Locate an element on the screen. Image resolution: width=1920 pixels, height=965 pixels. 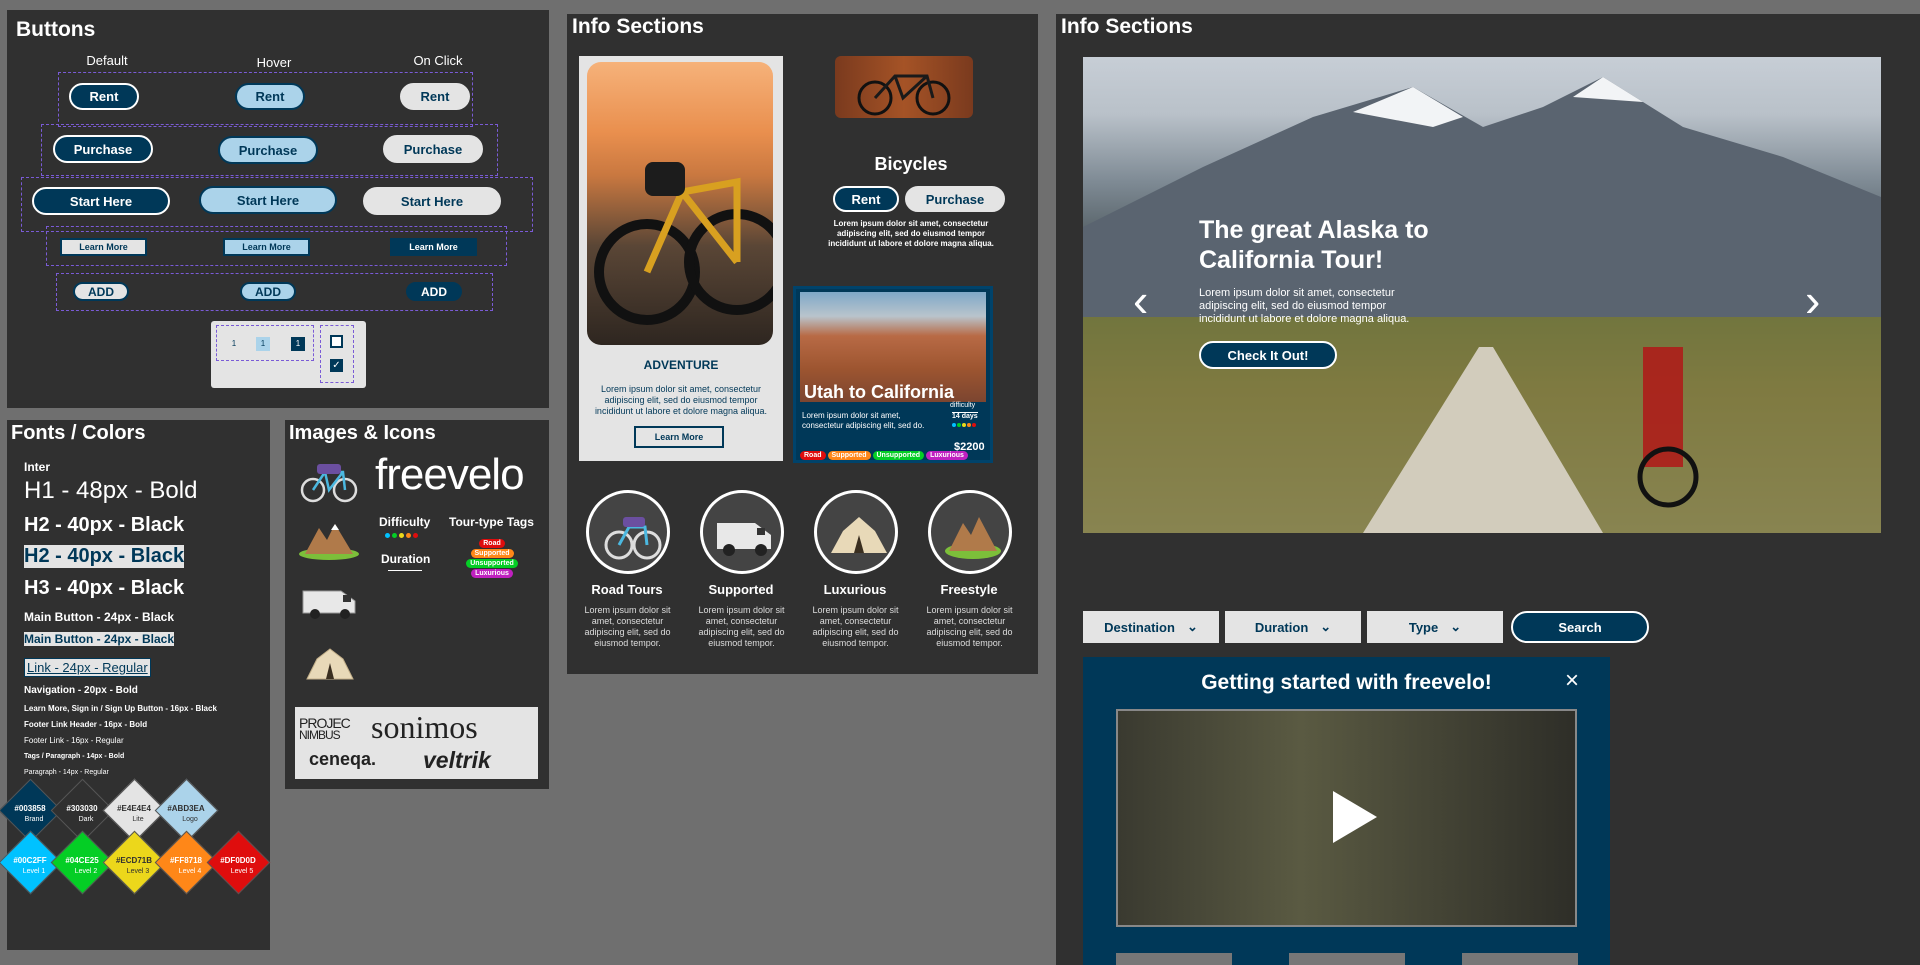
col-click: On Click is located at coordinates (438, 60).